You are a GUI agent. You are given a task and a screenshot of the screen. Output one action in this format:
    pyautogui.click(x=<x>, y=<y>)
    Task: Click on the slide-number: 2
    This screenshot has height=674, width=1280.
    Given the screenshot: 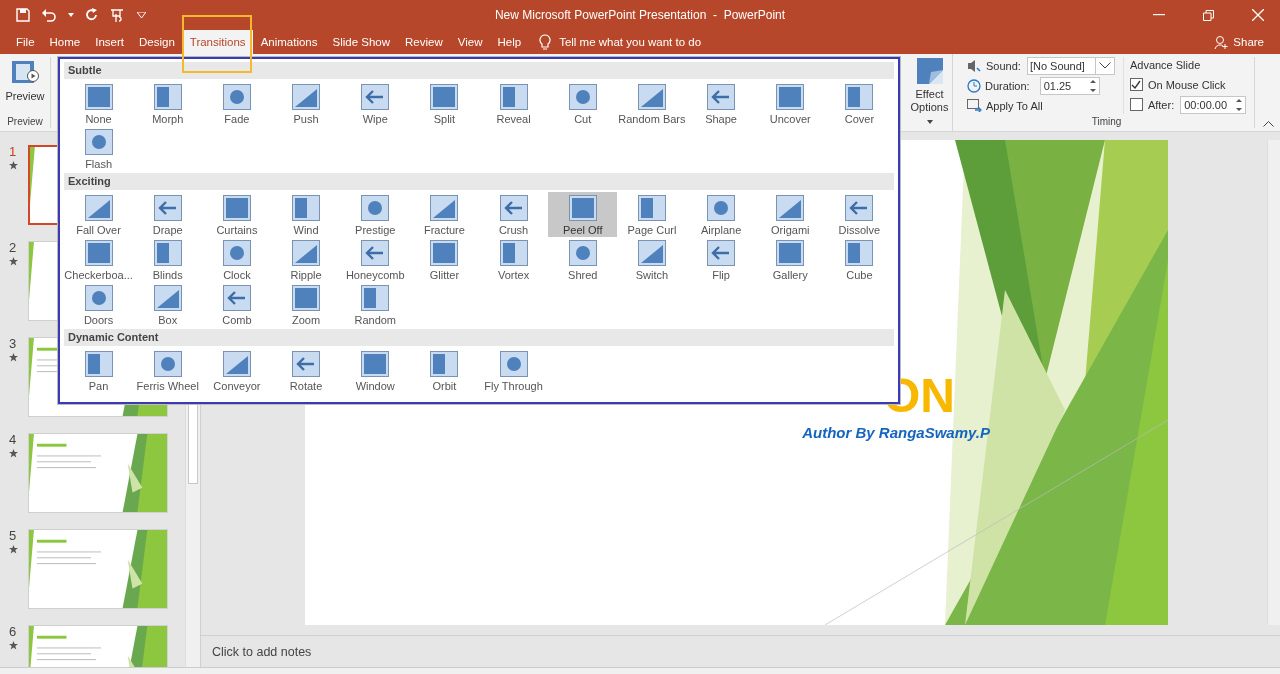 What is the action you would take?
    pyautogui.click(x=13, y=248)
    